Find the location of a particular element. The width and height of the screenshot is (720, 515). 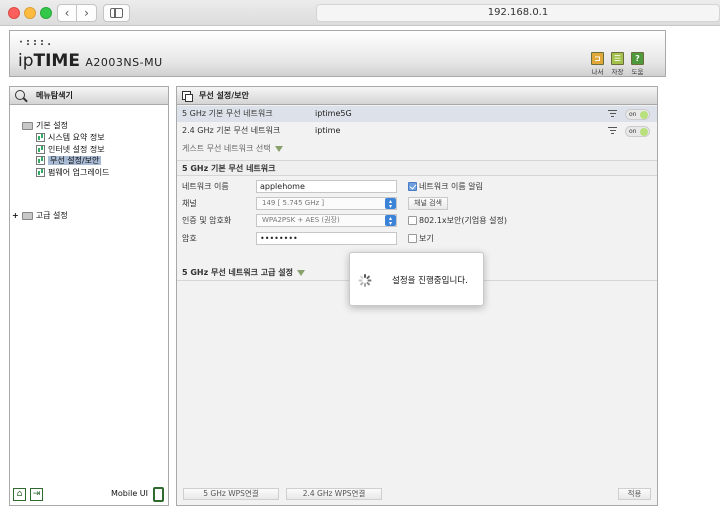

menu-item-wireless-security: 무선 설정/보안 is located at coordinates (69, 160).